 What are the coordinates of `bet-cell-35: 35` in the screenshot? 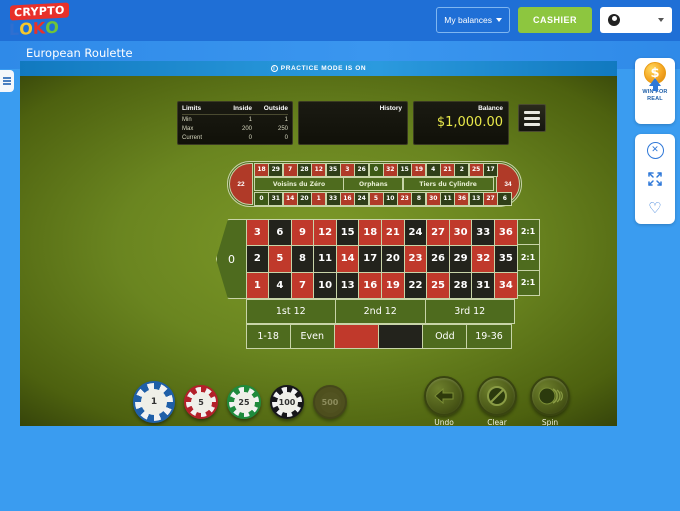 It's located at (506, 259).